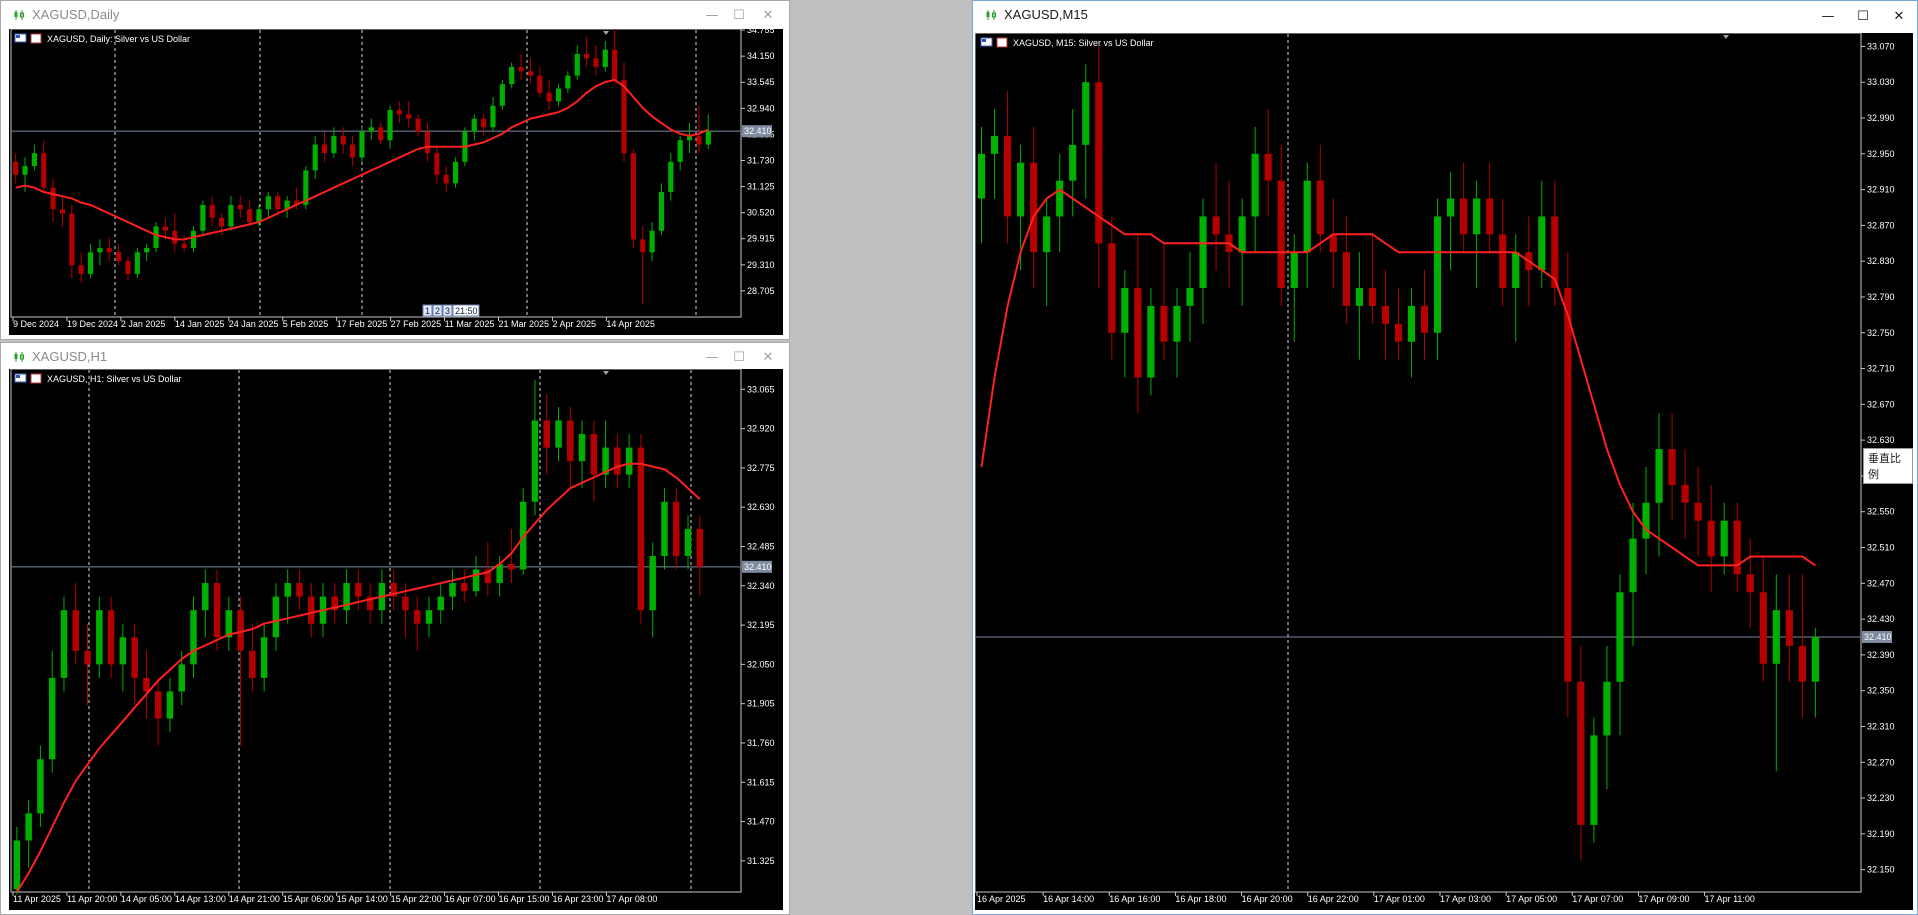 The width and height of the screenshot is (1918, 915). Describe the element at coordinates (200, 324) in the screenshot. I see `x-tick-label: 14 Jan 2025` at that location.